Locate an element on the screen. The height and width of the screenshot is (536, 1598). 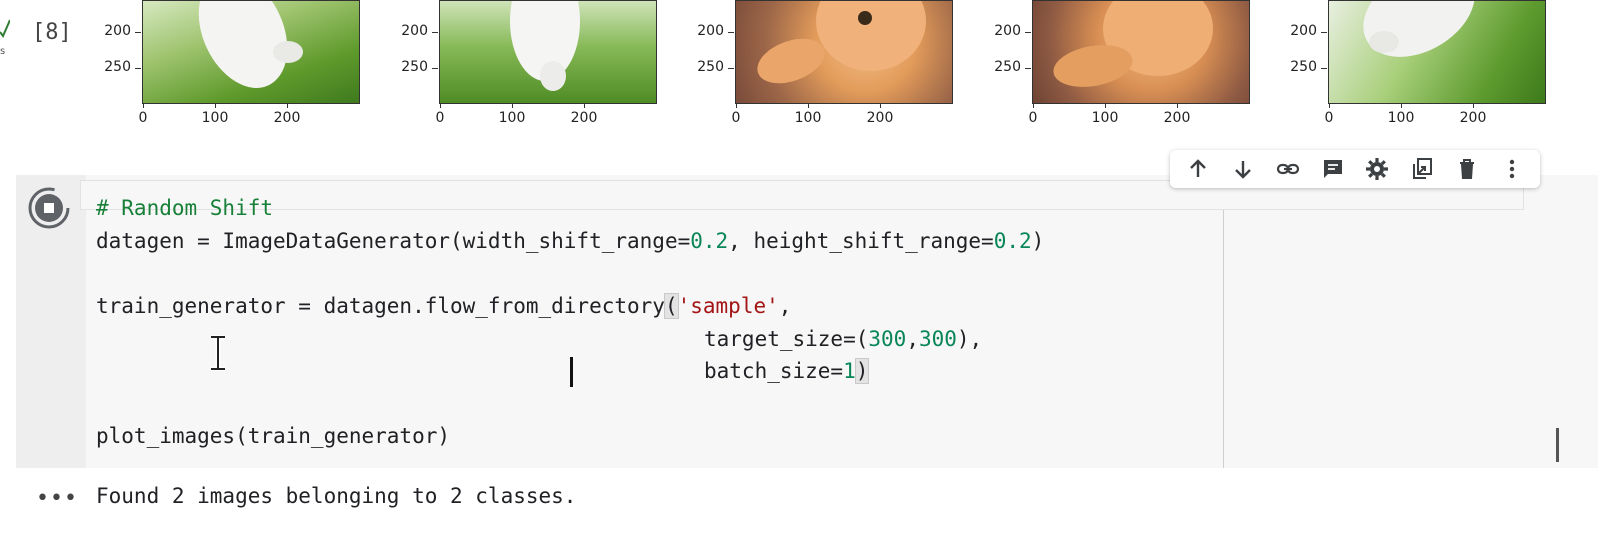
gear-icon is located at coordinates (1377, 169).